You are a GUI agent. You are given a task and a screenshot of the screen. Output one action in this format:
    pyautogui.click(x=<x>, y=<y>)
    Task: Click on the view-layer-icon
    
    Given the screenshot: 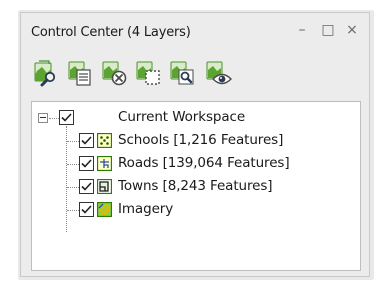 What is the action you would take?
    pyautogui.click(x=219, y=73)
    